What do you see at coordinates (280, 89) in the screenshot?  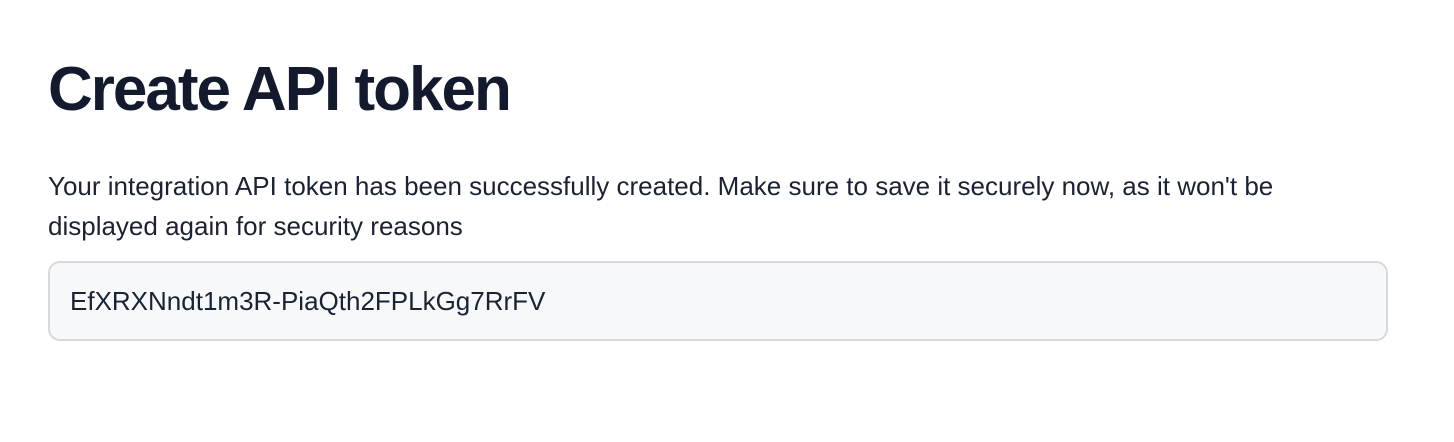 I see `page-title: Create API token` at bounding box center [280, 89].